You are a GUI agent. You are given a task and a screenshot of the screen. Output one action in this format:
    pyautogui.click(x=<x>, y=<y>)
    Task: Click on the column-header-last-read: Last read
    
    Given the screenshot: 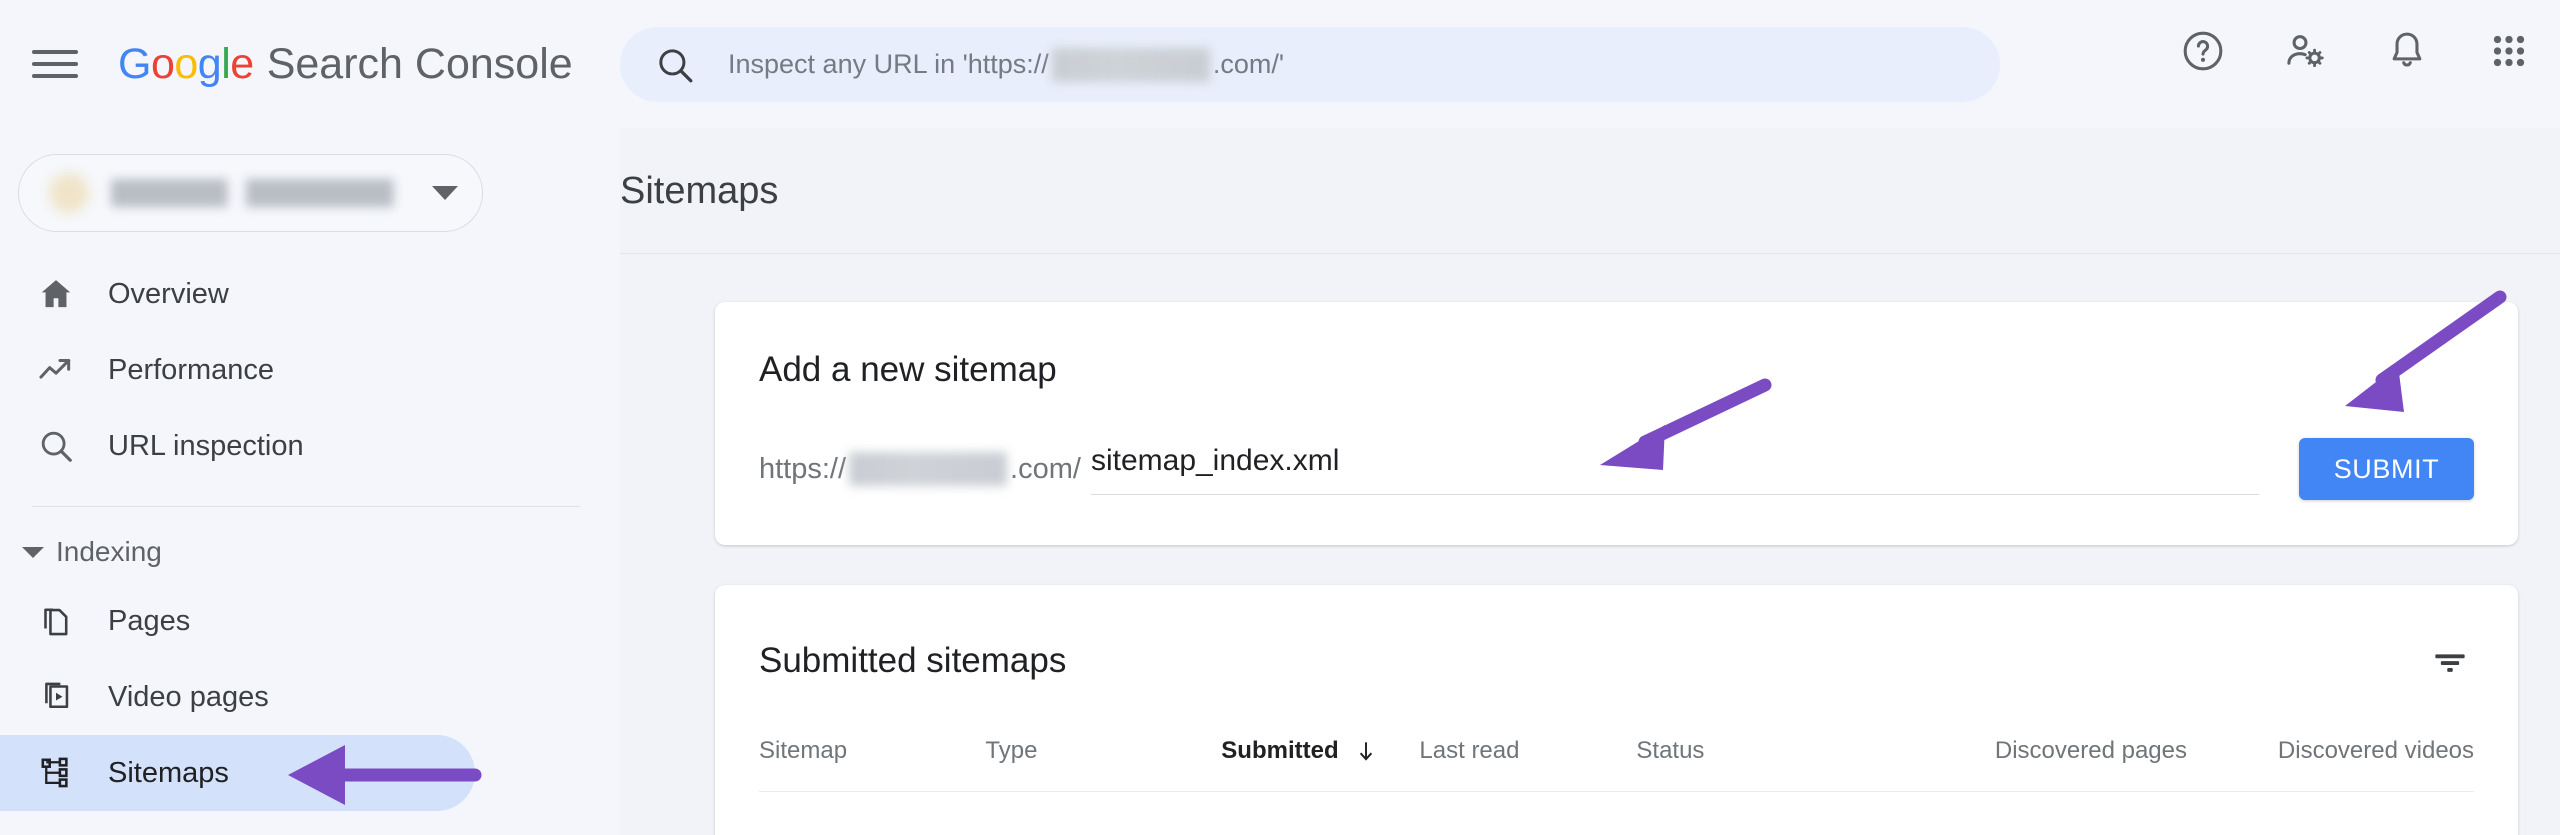 What is the action you would take?
    pyautogui.click(x=1527, y=751)
    